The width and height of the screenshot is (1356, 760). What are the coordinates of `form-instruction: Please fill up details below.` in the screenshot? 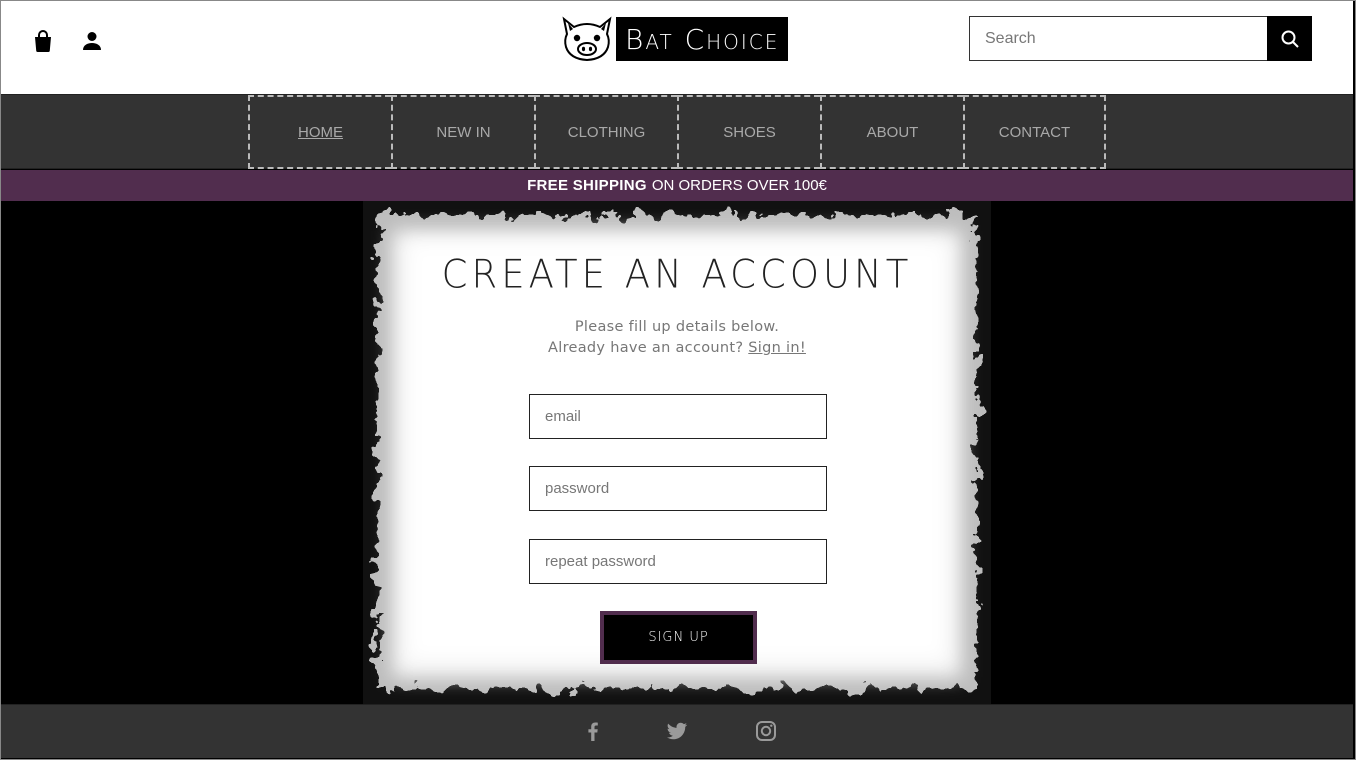 It's located at (677, 327).